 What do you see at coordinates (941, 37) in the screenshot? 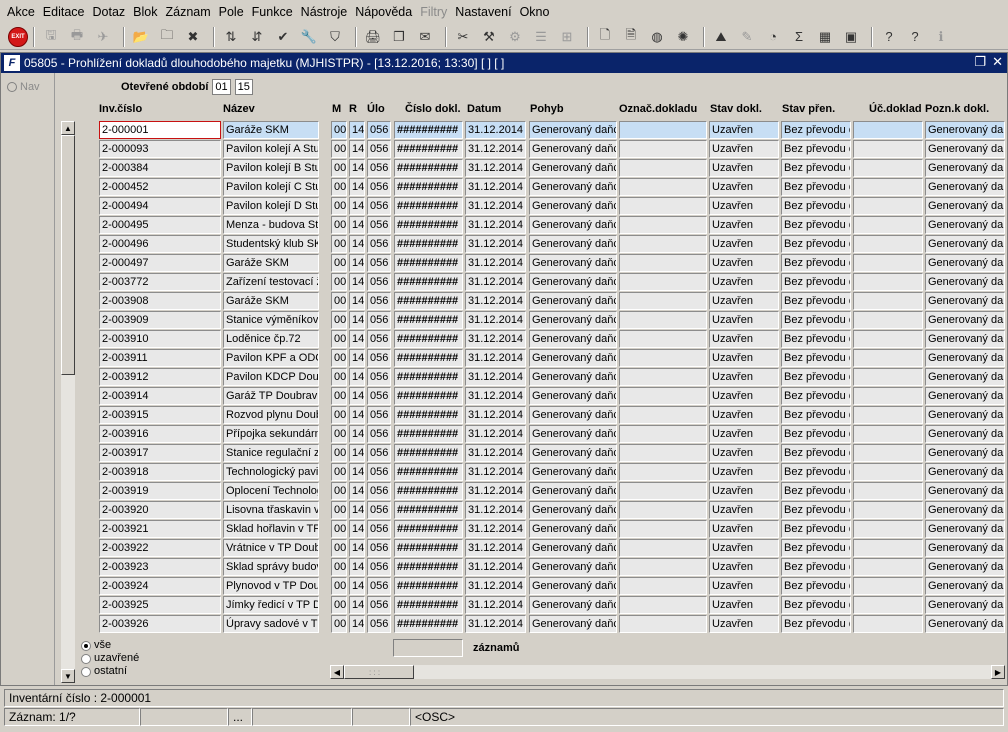
I see `info-icon: ℹ` at bounding box center [941, 37].